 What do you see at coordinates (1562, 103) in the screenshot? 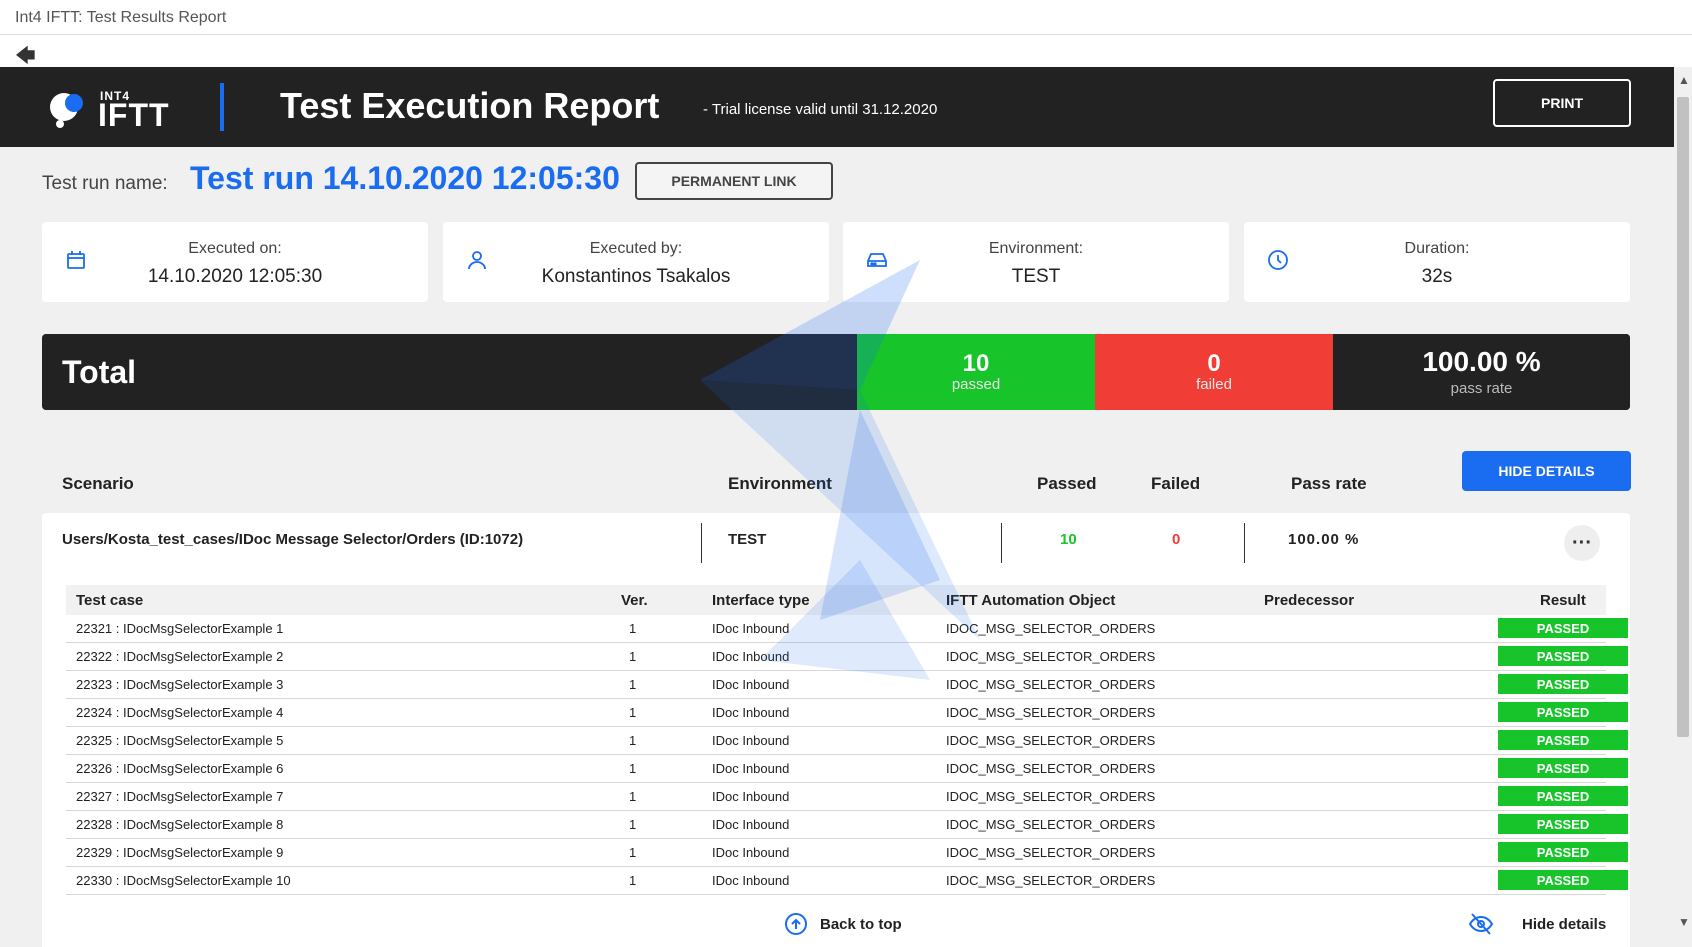
I see `print-button: PRINT` at bounding box center [1562, 103].